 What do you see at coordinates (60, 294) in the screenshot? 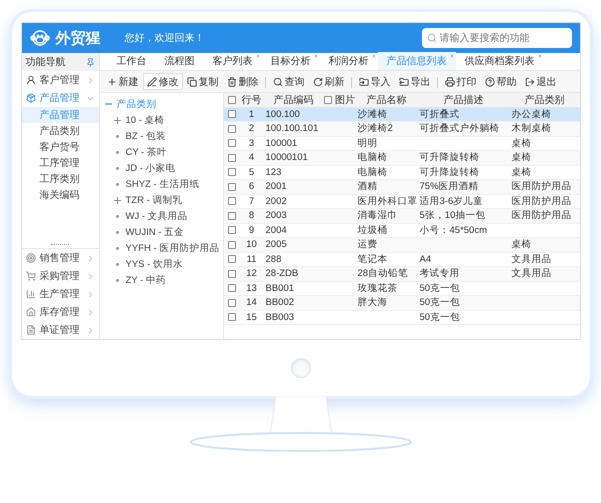
I see `nav-item: 生产管理` at bounding box center [60, 294].